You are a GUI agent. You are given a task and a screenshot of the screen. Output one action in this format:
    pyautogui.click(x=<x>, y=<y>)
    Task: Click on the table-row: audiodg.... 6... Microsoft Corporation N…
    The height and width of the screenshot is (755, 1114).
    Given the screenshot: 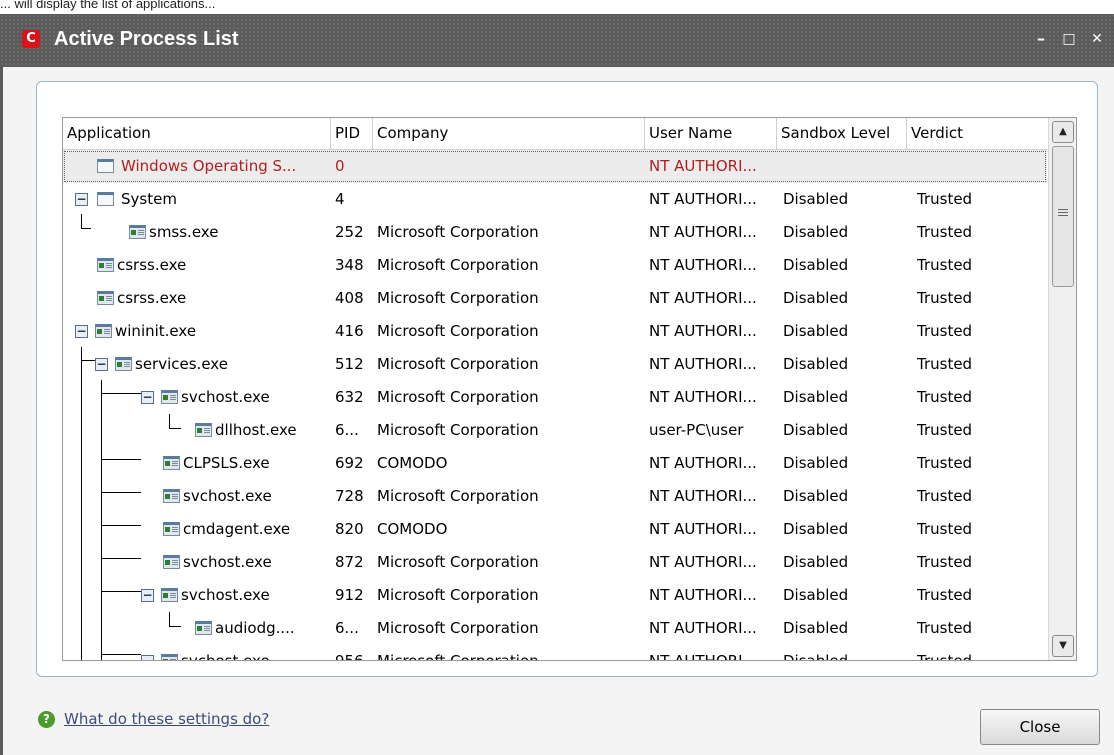 What is the action you would take?
    pyautogui.click(x=555, y=628)
    